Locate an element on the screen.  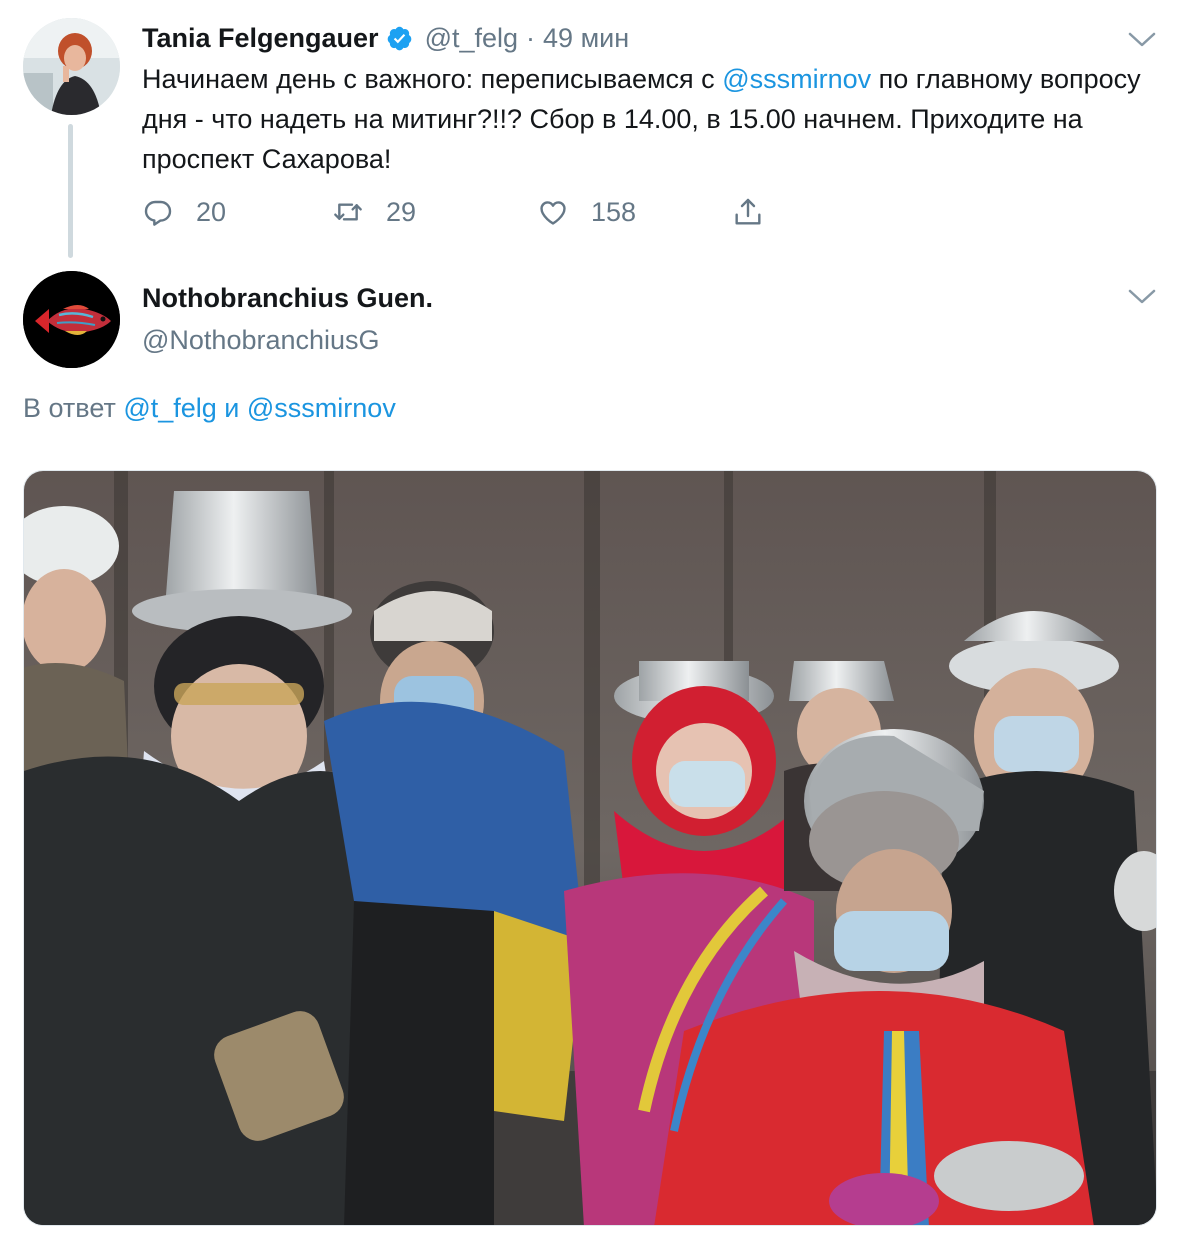
avatar-nothobranchius is located at coordinates (71, 319).